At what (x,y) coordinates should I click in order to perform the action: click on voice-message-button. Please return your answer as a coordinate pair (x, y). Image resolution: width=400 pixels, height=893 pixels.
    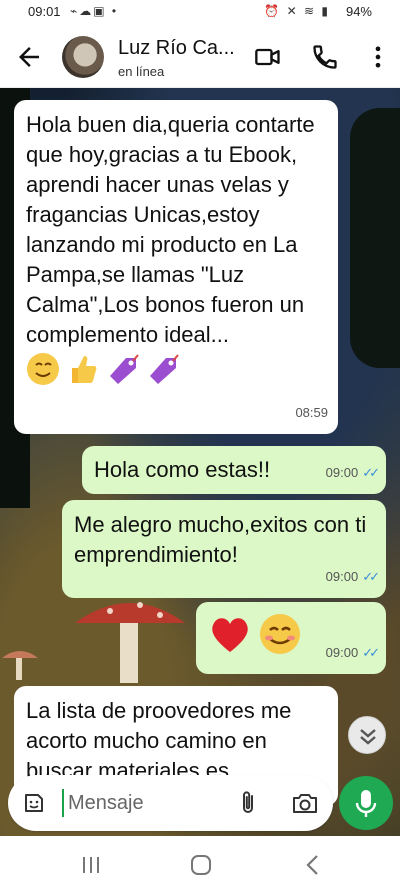
    Looking at the image, I should click on (366, 803).